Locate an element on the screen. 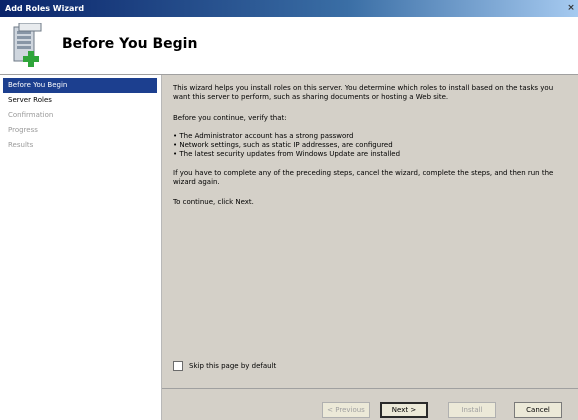 The image size is (578, 420). continue-note-text: To continue, click Next. is located at coordinates (213, 202).